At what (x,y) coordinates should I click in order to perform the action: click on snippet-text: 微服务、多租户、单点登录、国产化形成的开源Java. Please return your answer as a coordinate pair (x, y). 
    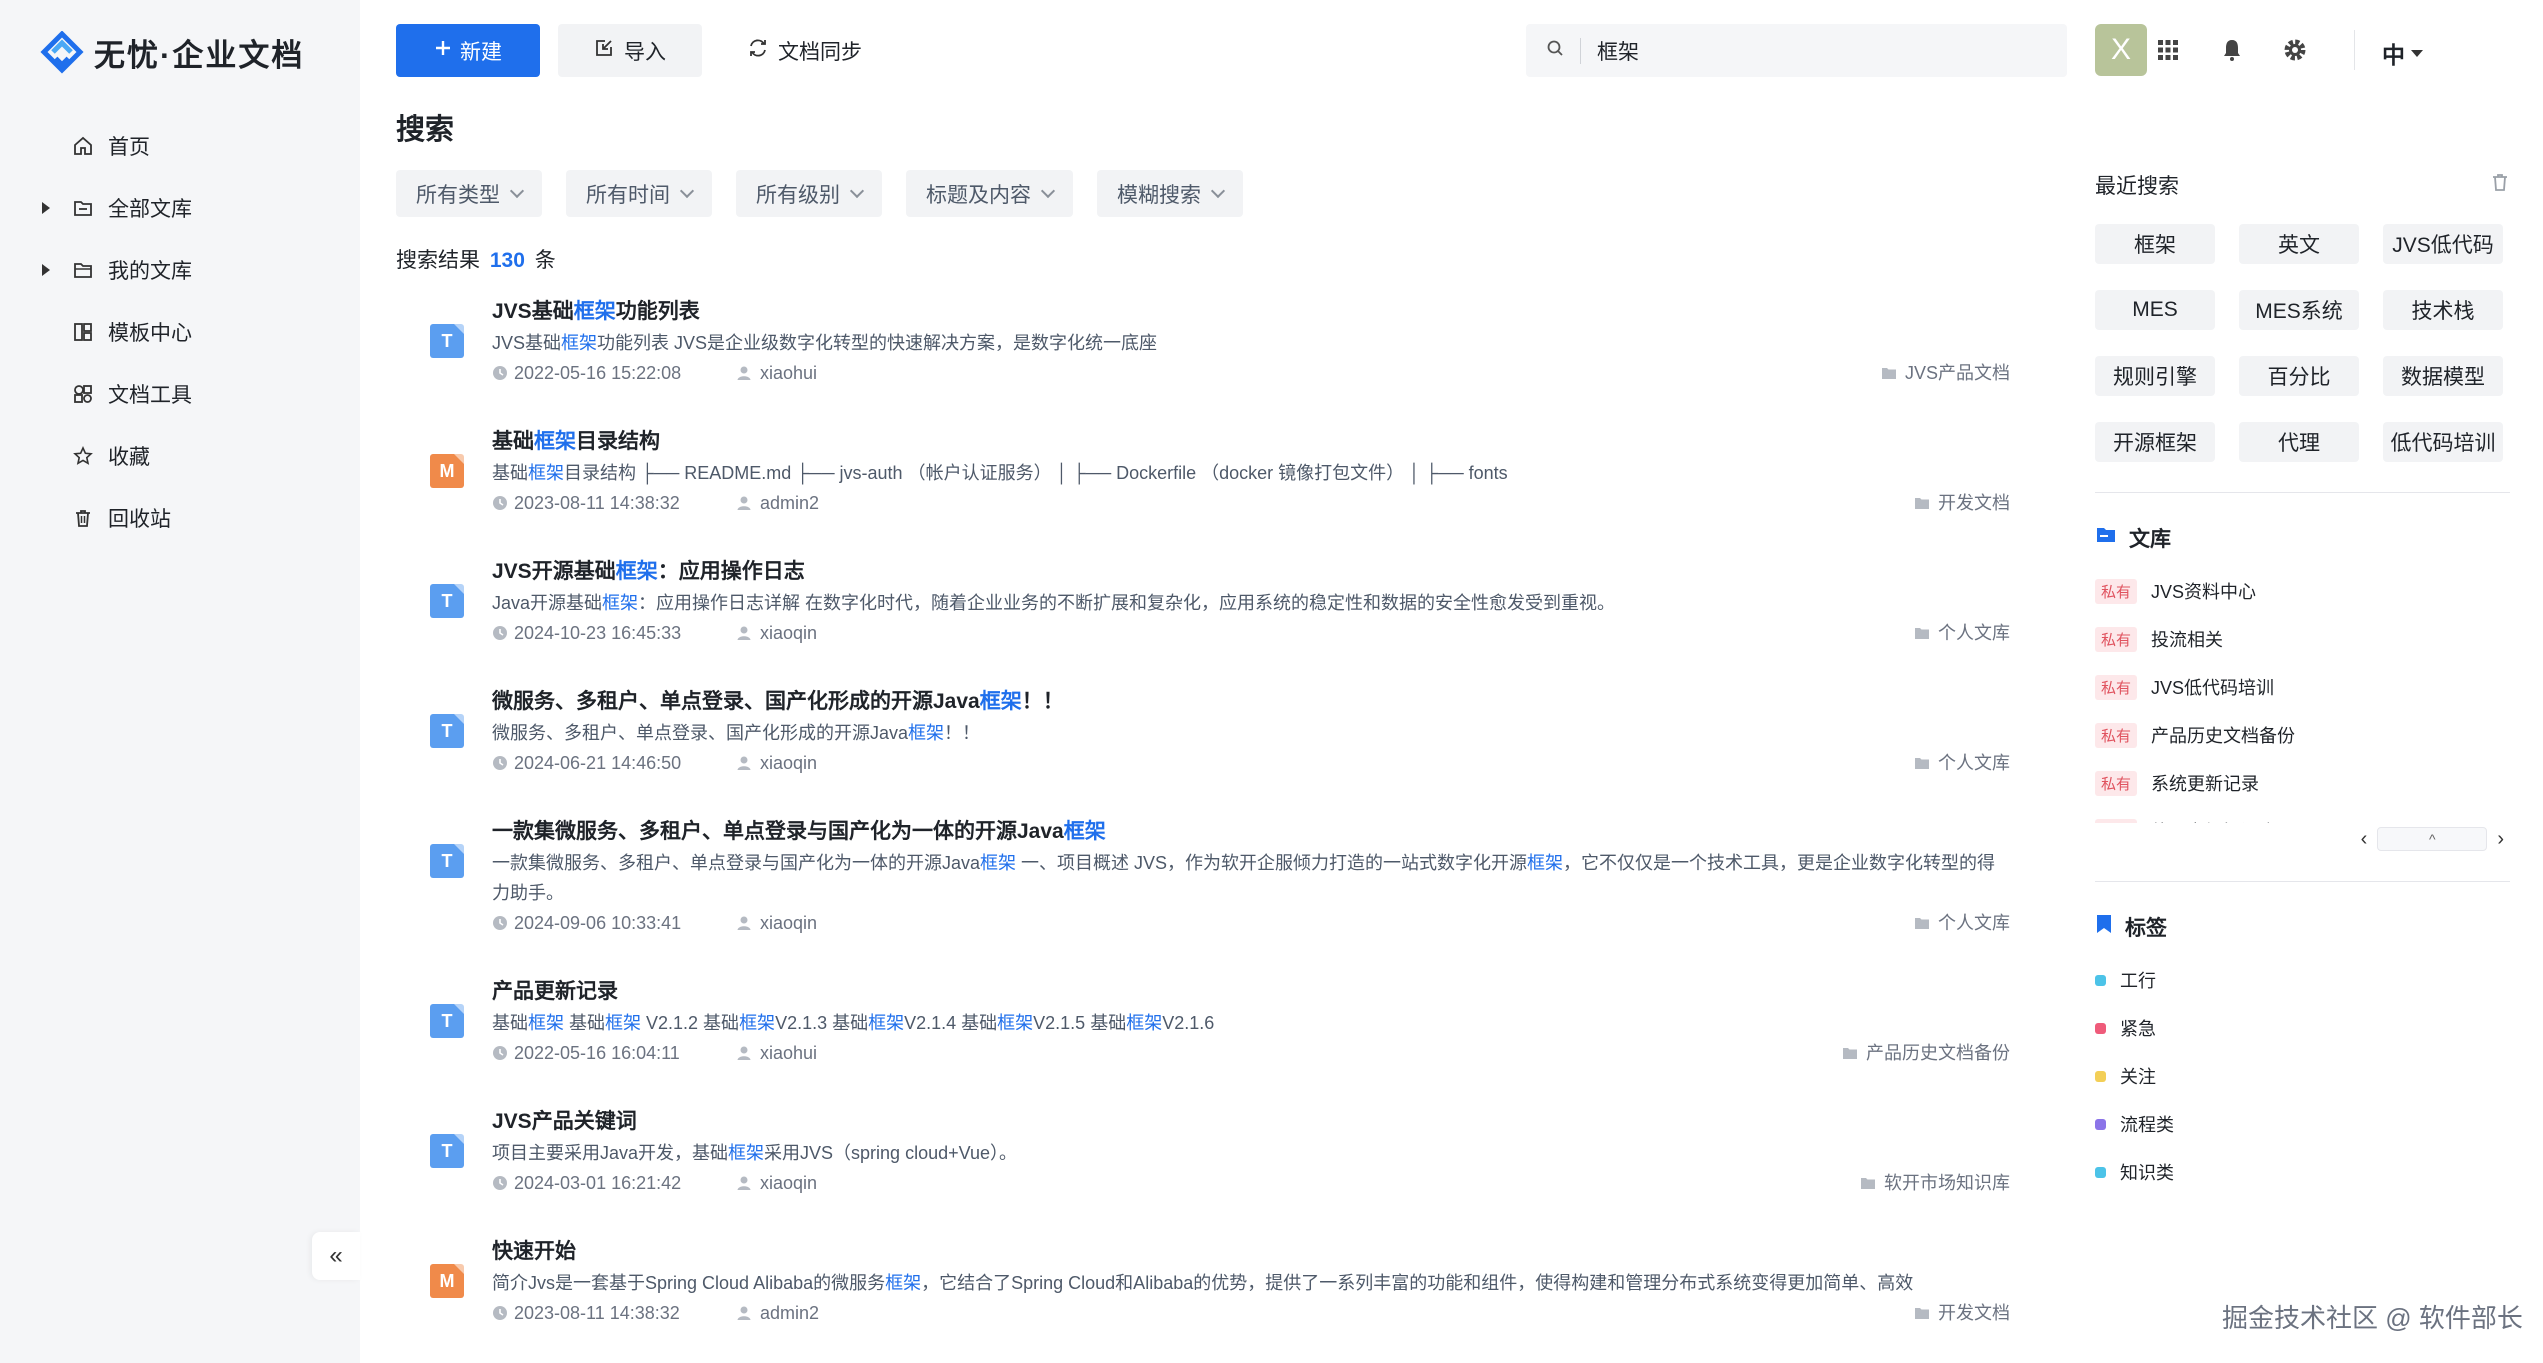
    Looking at the image, I should click on (700, 733).